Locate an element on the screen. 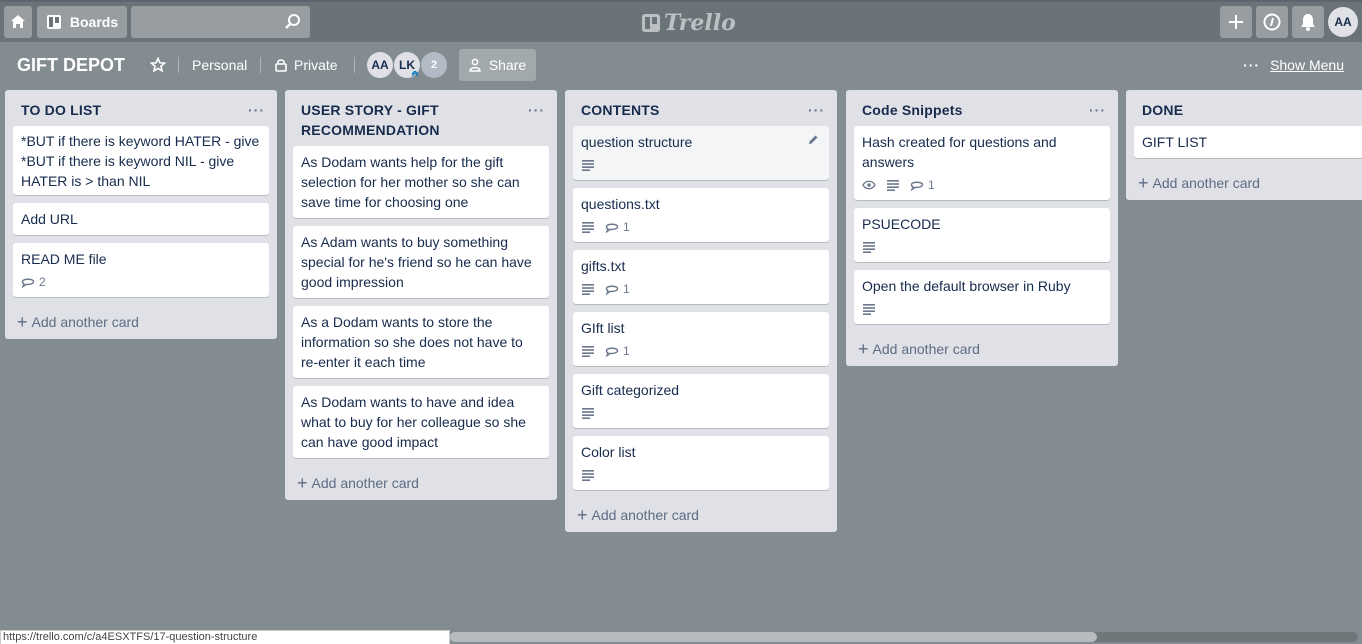 This screenshot has height=644, width=1362. card: questions.txt 1 is located at coordinates (701, 215).